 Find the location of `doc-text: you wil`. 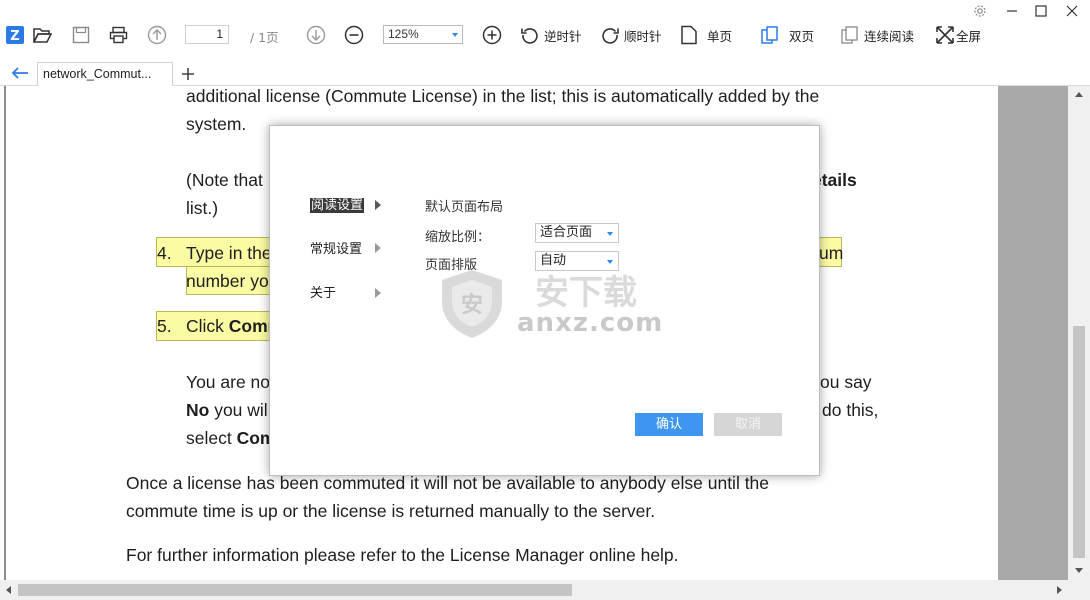

doc-text: you wil is located at coordinates (238, 410).